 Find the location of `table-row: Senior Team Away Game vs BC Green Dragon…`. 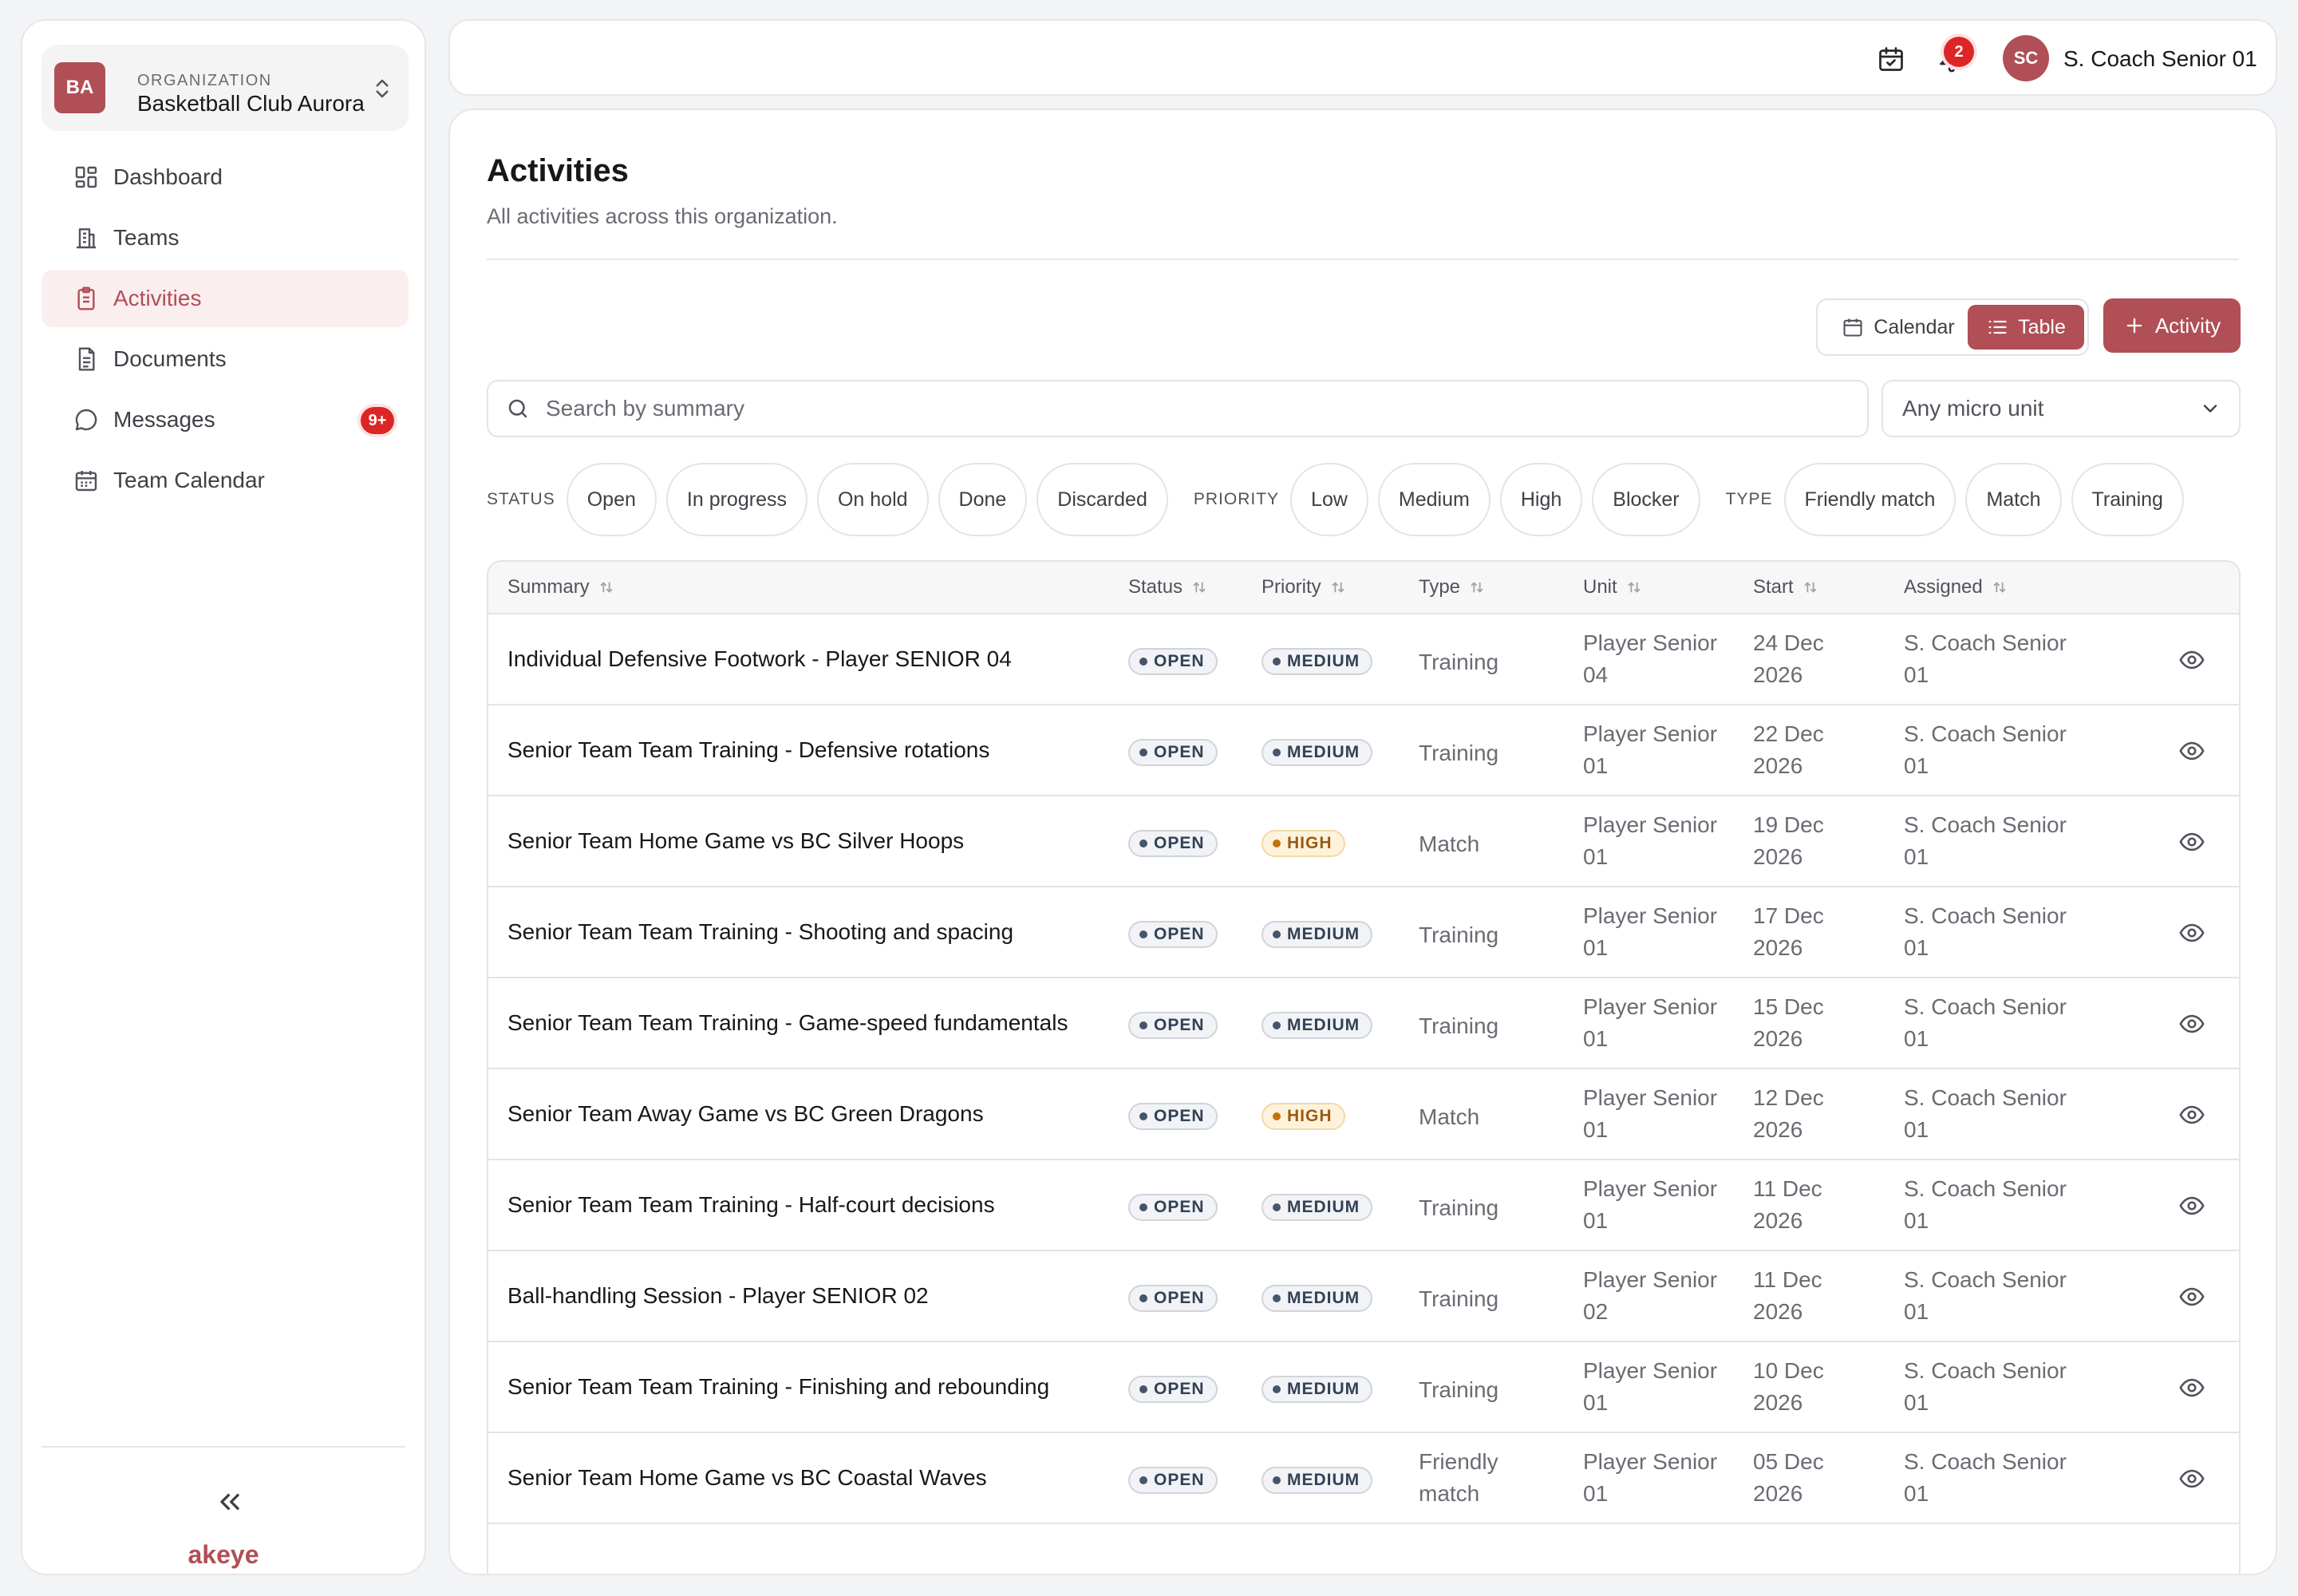

table-row: Senior Team Away Game vs BC Green Dragon… is located at coordinates (1364, 1114).